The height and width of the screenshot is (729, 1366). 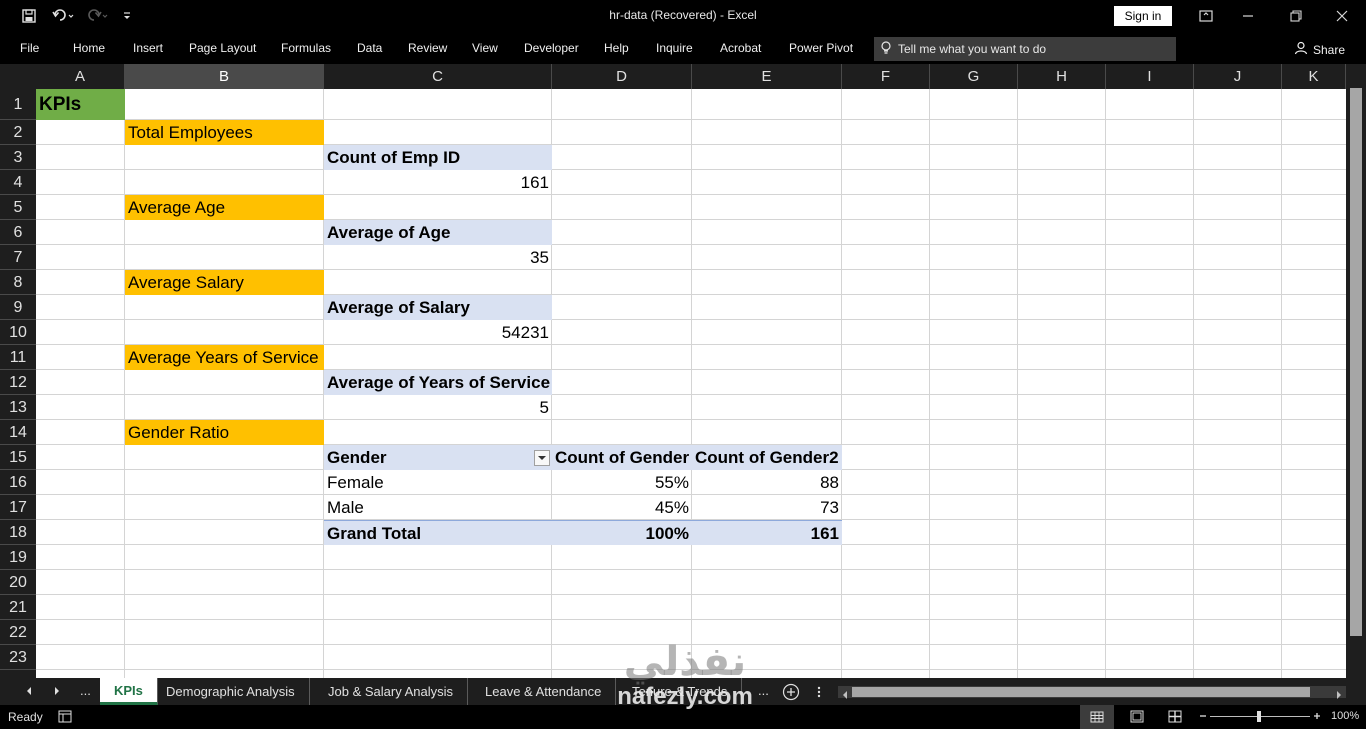 I want to click on minimize-icon, so click(x=1248, y=16).